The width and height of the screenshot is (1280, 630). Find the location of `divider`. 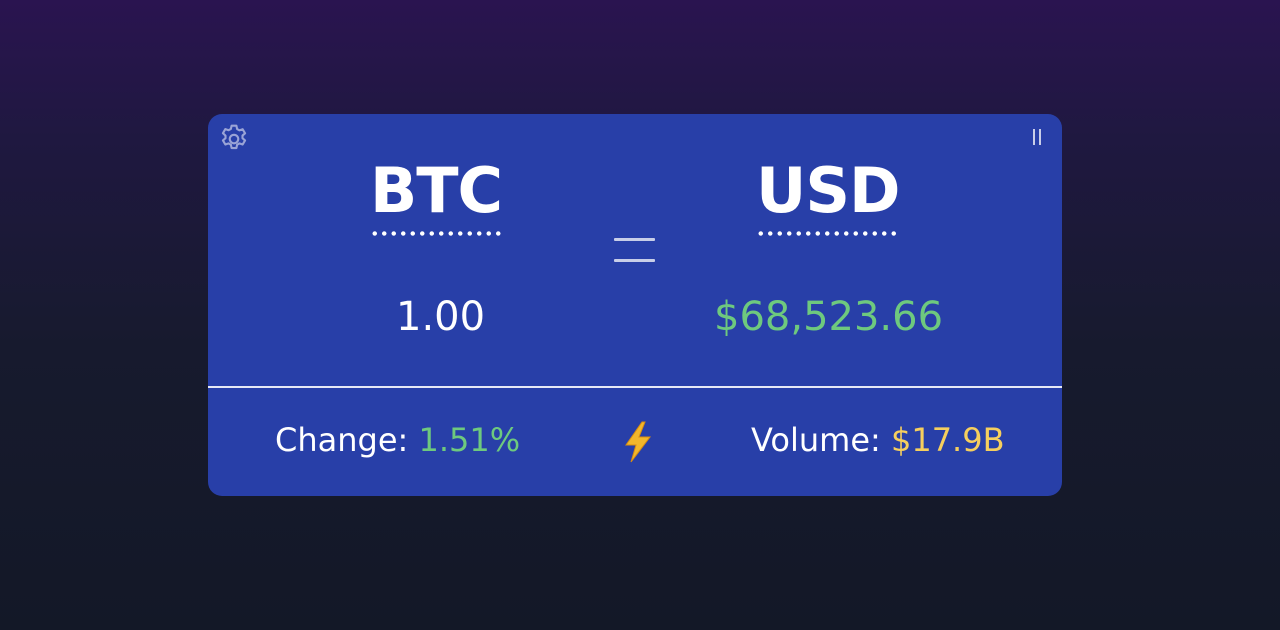

divider is located at coordinates (635, 387).